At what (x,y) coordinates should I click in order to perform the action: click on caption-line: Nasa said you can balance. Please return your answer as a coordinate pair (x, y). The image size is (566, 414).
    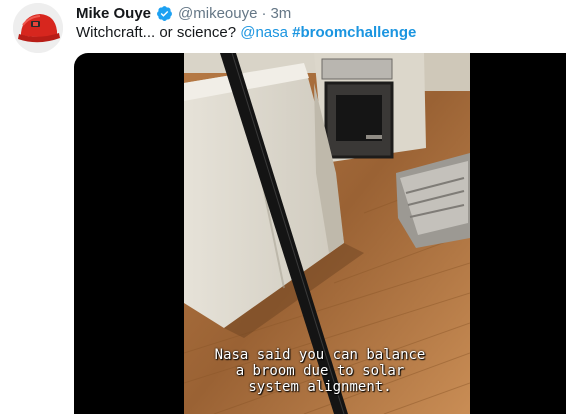
    Looking at the image, I should click on (320, 355).